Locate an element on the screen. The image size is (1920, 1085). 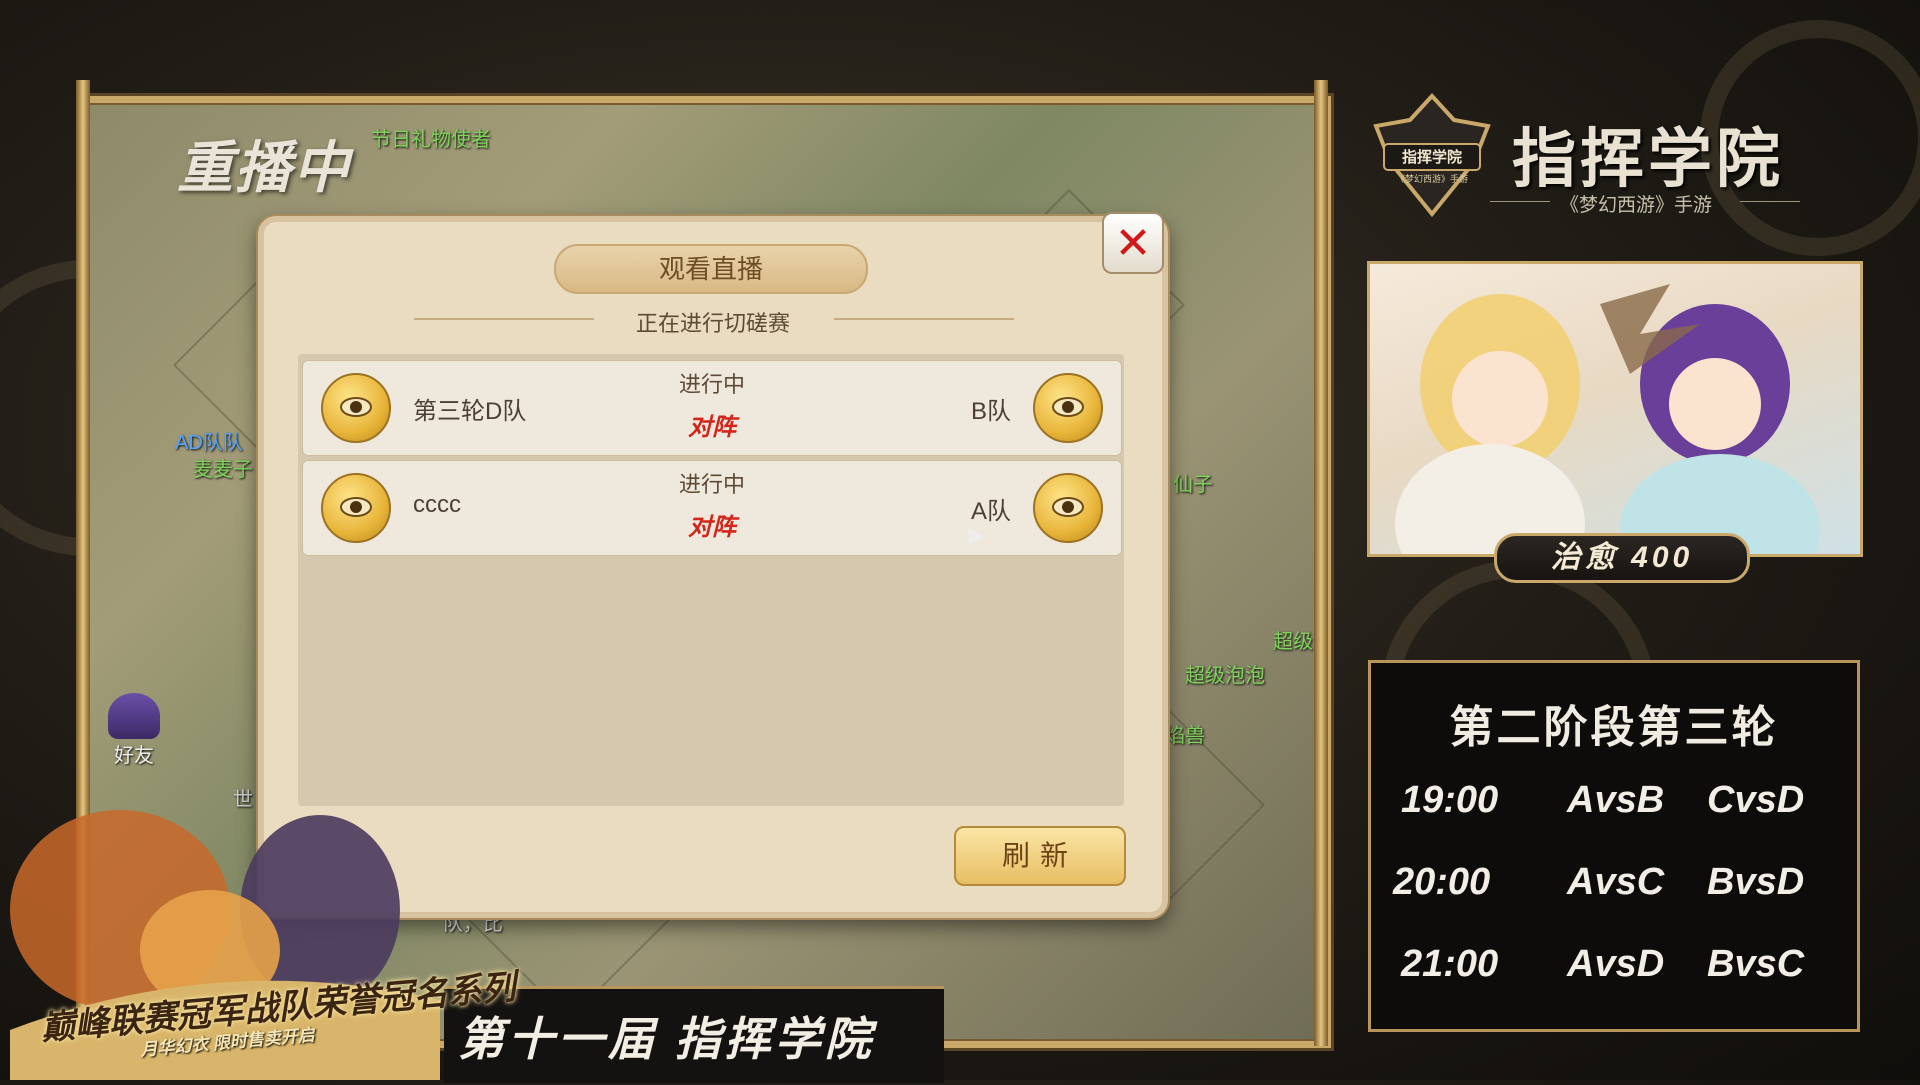
dialog-title: 观看直播 is located at coordinates (711, 269).